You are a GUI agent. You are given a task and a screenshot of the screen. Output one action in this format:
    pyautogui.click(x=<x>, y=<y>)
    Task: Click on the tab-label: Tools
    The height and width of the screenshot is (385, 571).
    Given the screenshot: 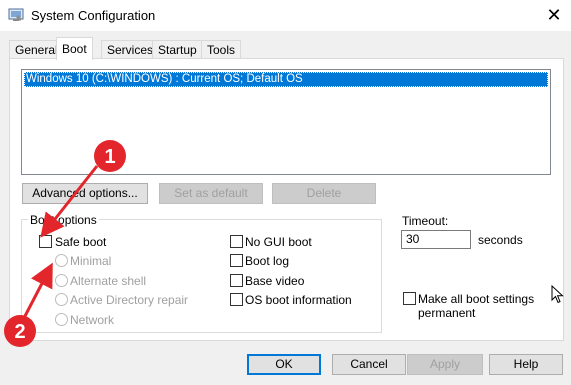 What is the action you would take?
    pyautogui.click(x=221, y=50)
    